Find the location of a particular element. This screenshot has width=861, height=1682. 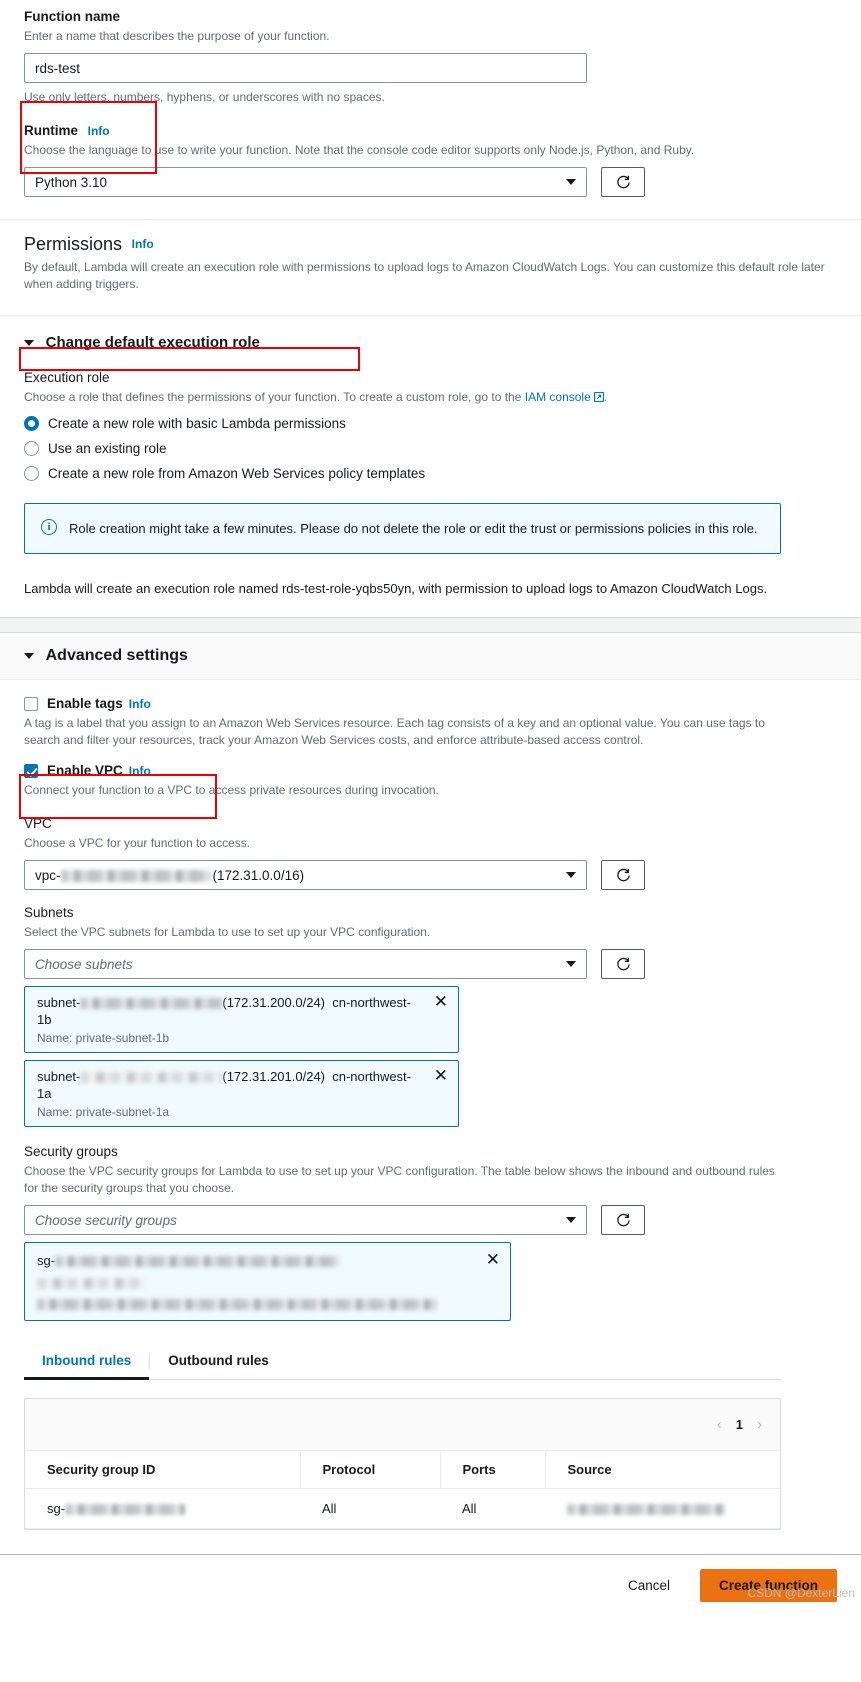

security-group-token-line3 is located at coordinates (256, 1303).